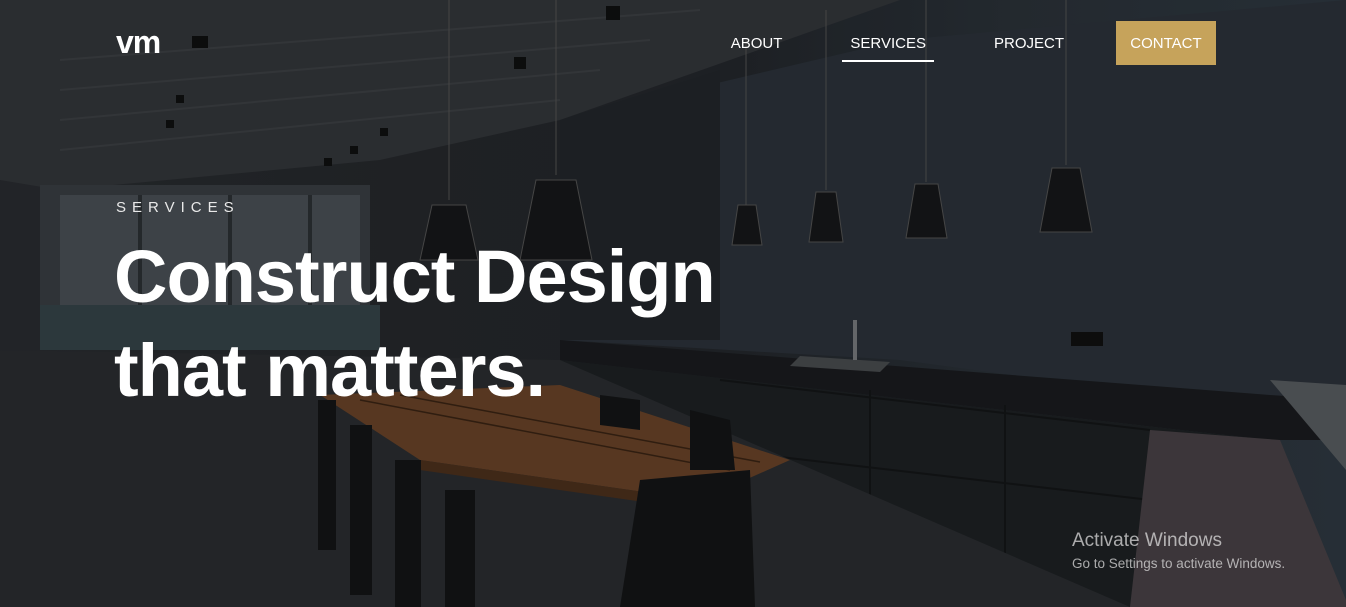 This screenshot has height=607, width=1346. What do you see at coordinates (888, 43) in the screenshot?
I see `nav-link-services: SERVICES` at bounding box center [888, 43].